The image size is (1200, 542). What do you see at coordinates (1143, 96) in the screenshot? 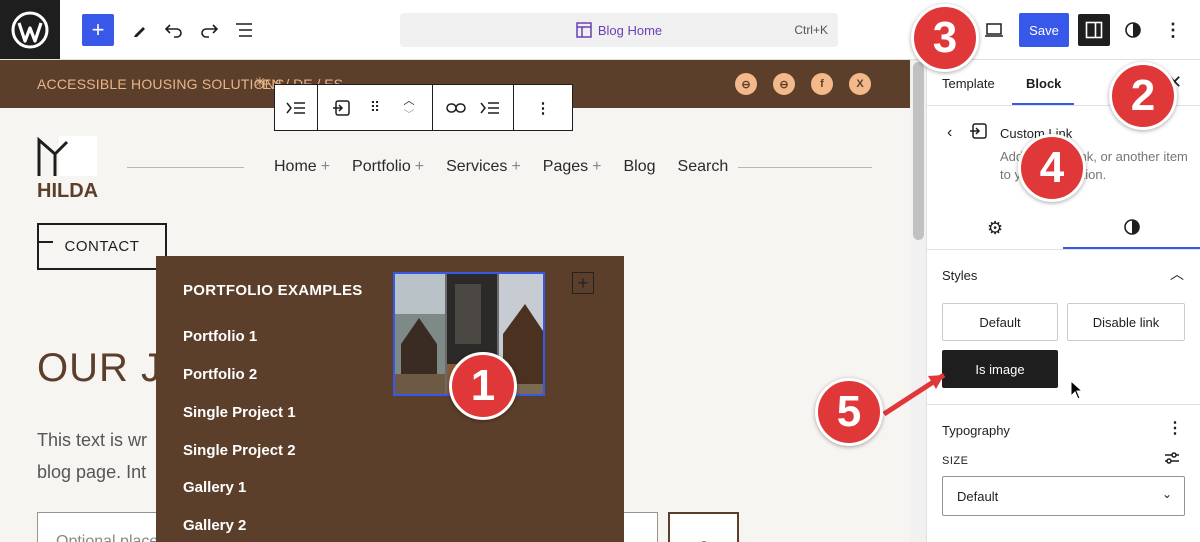
I see `annotation-badge-2: 2` at bounding box center [1143, 96].